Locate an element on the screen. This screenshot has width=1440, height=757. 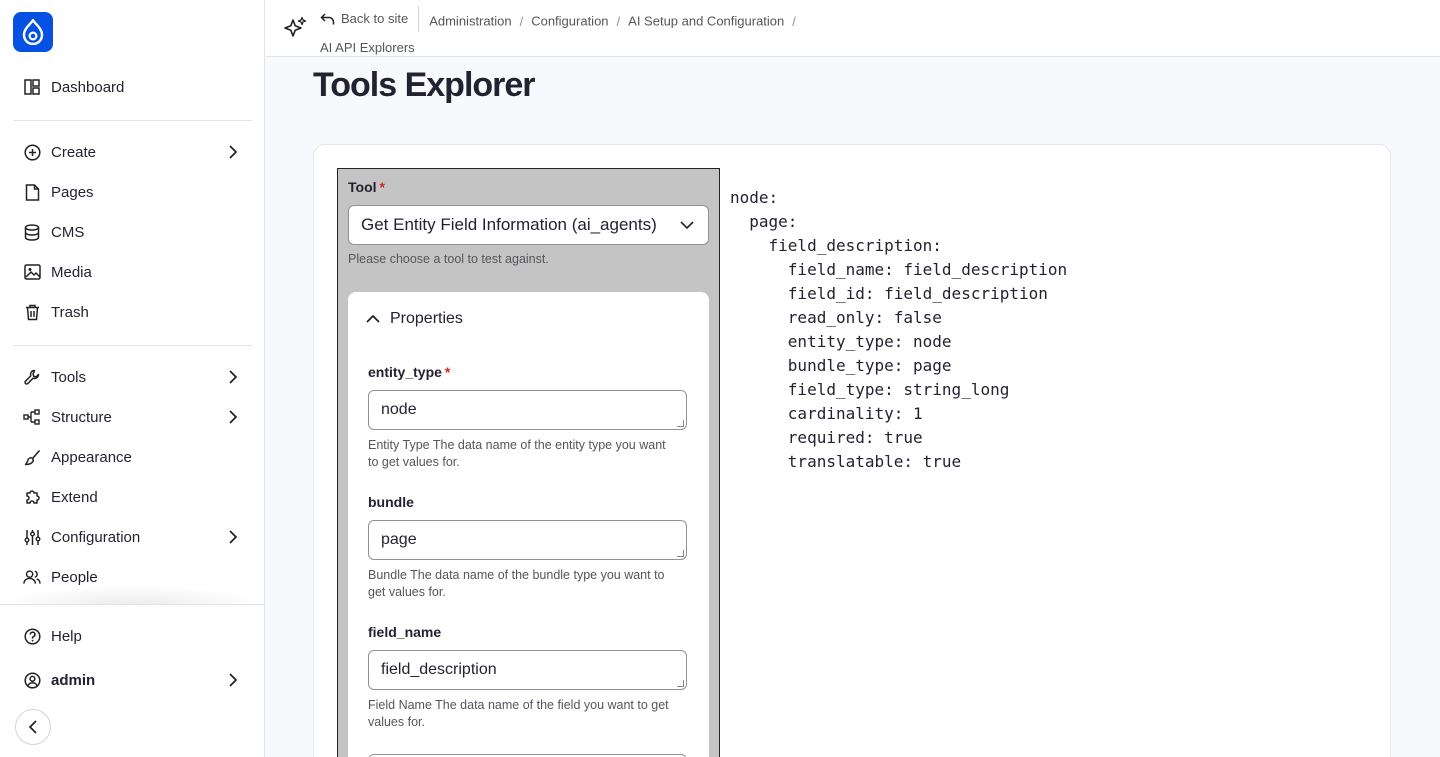
breadcrumb-item-administration: Administration is located at coordinates (470, 21).